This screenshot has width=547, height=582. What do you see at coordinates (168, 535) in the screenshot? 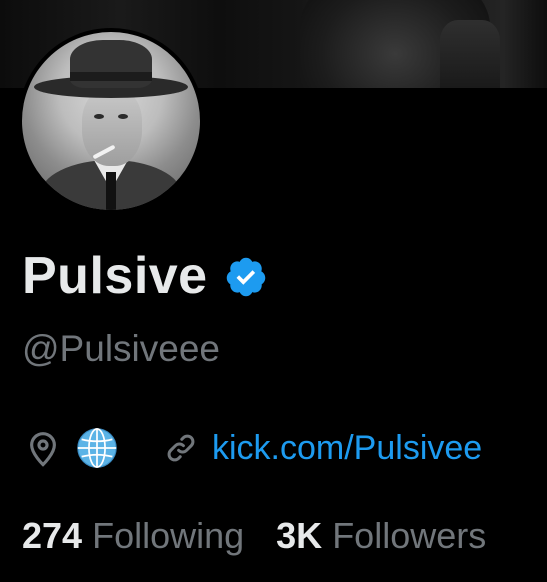
I see `following-label: Following` at bounding box center [168, 535].